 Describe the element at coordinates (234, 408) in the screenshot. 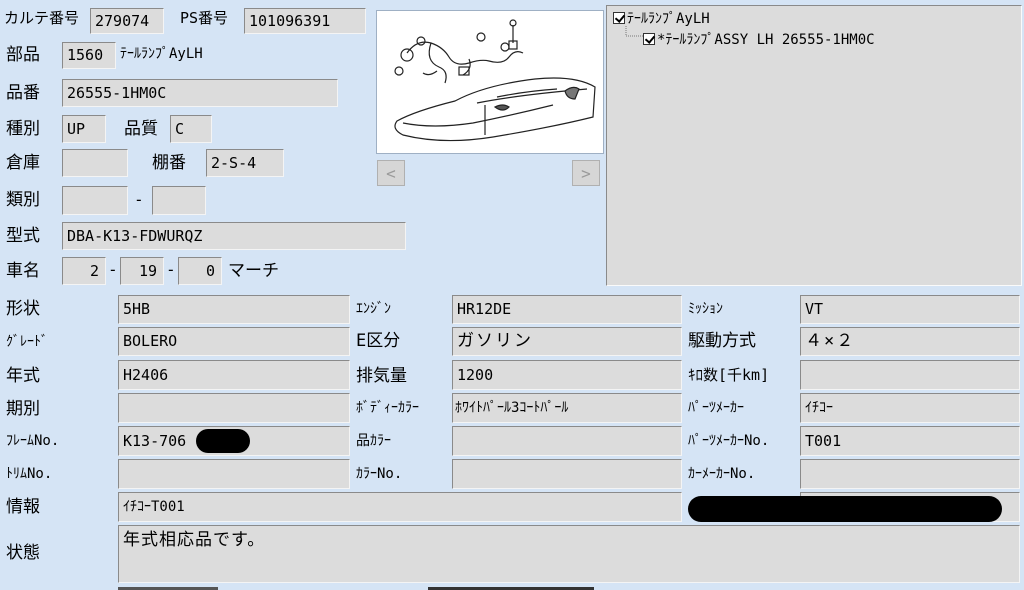

I see `kibetsu-field` at that location.